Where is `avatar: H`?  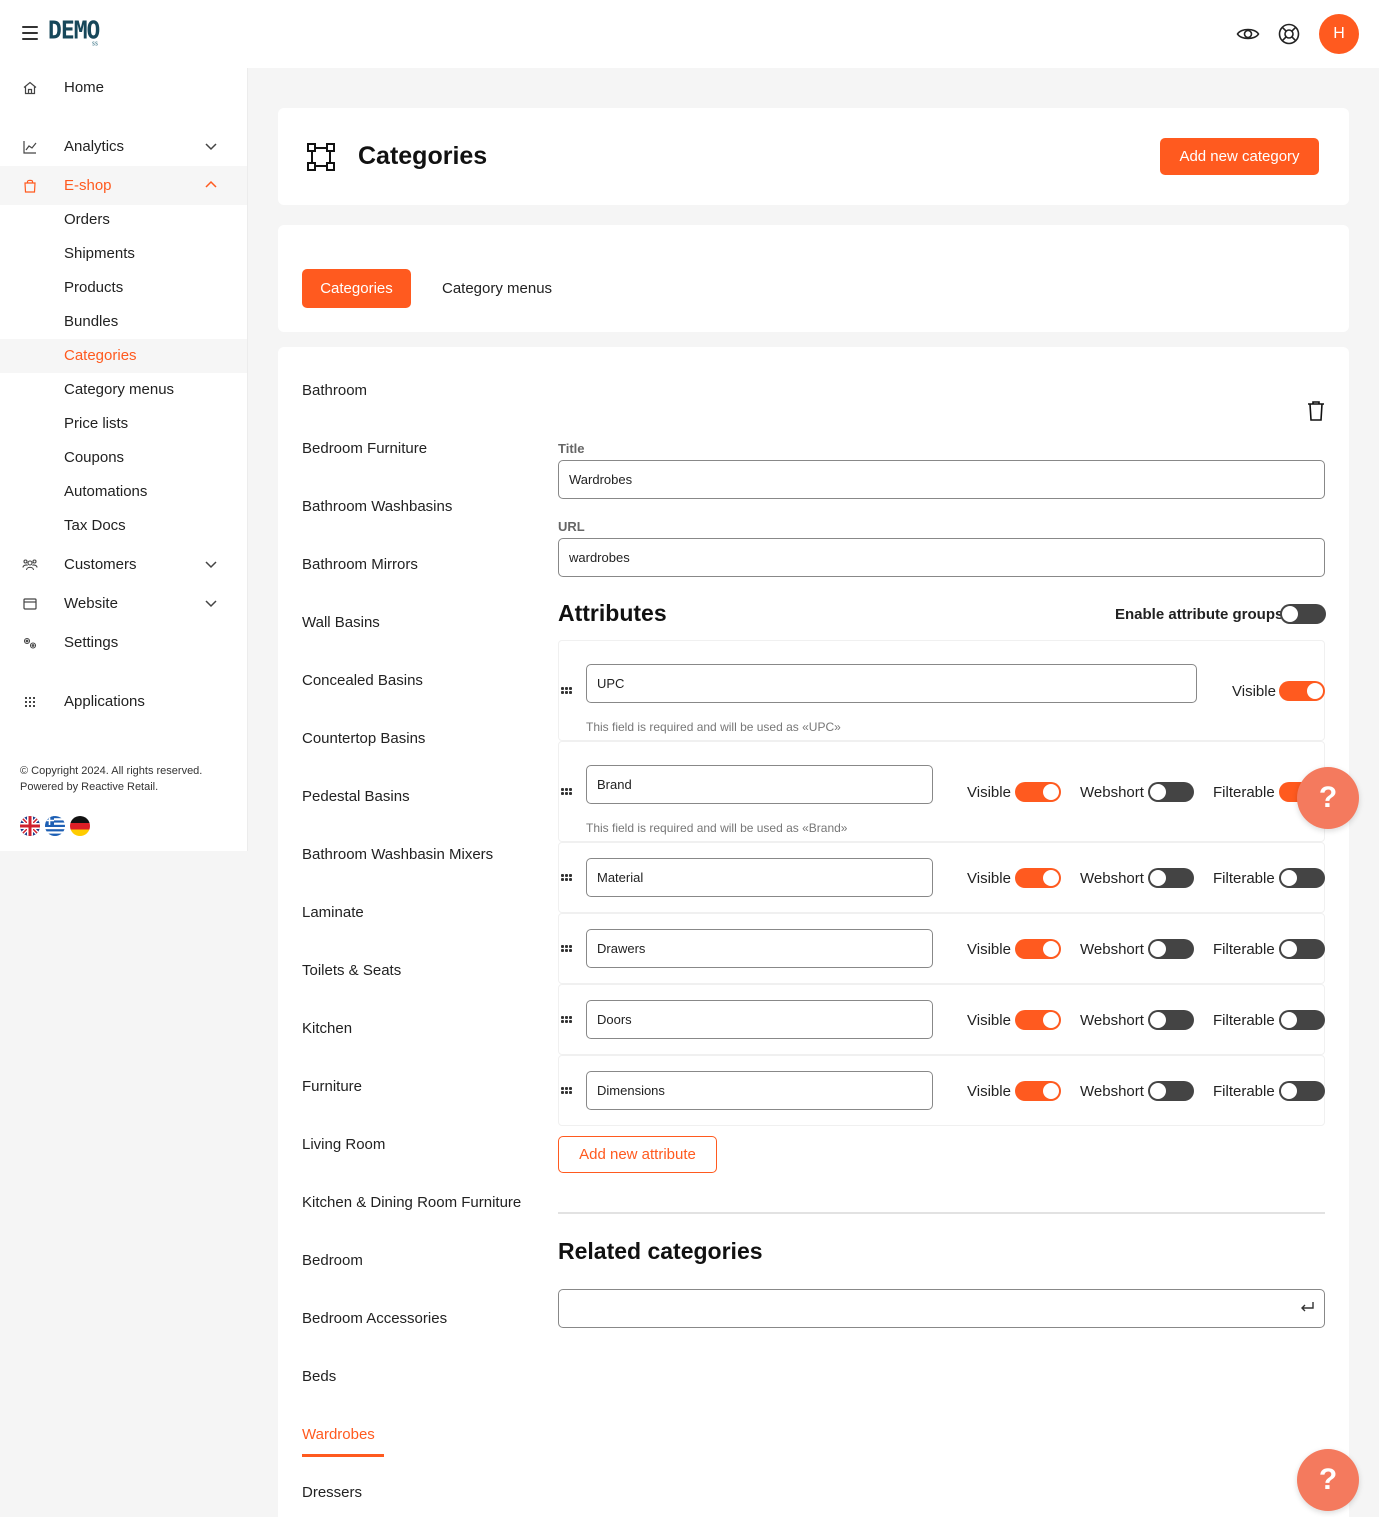
avatar: H is located at coordinates (1339, 34).